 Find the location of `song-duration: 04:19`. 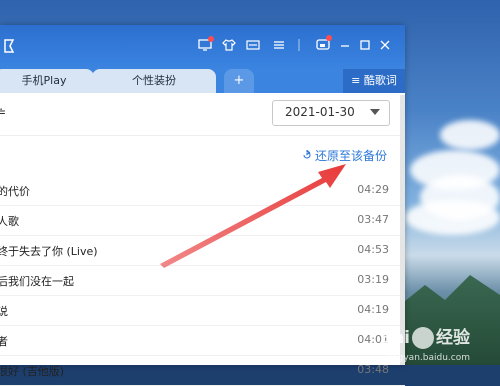

song-duration: 04:19 is located at coordinates (373, 309).